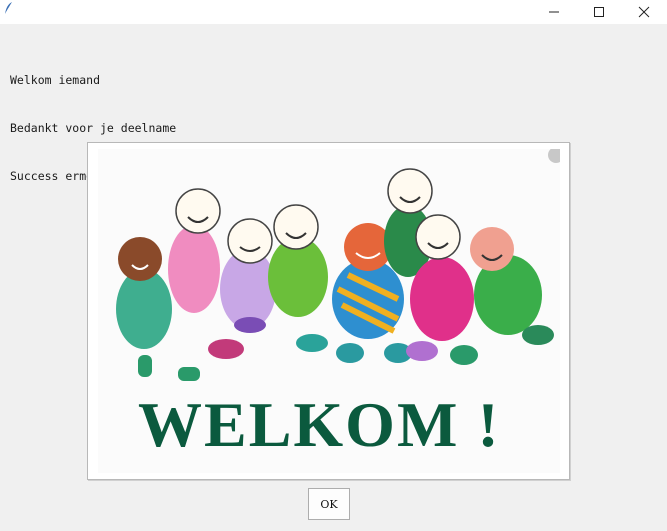 This screenshot has height=531, width=667. Describe the element at coordinates (55, 80) in the screenshot. I see `message-line-welcome: Welkom iemand` at that location.